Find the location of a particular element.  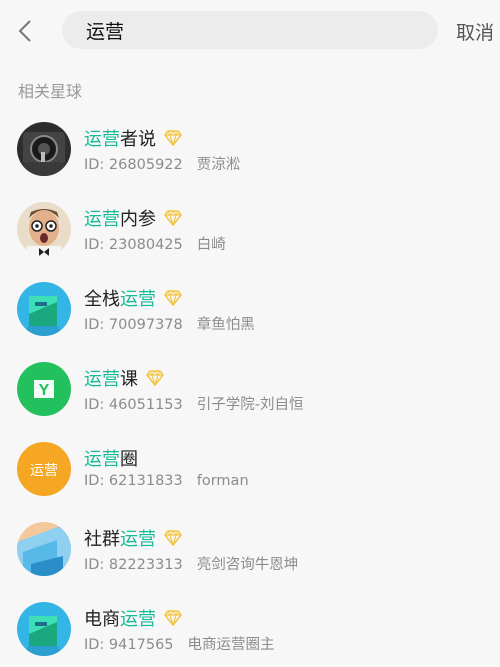

search-box is located at coordinates (250, 30).